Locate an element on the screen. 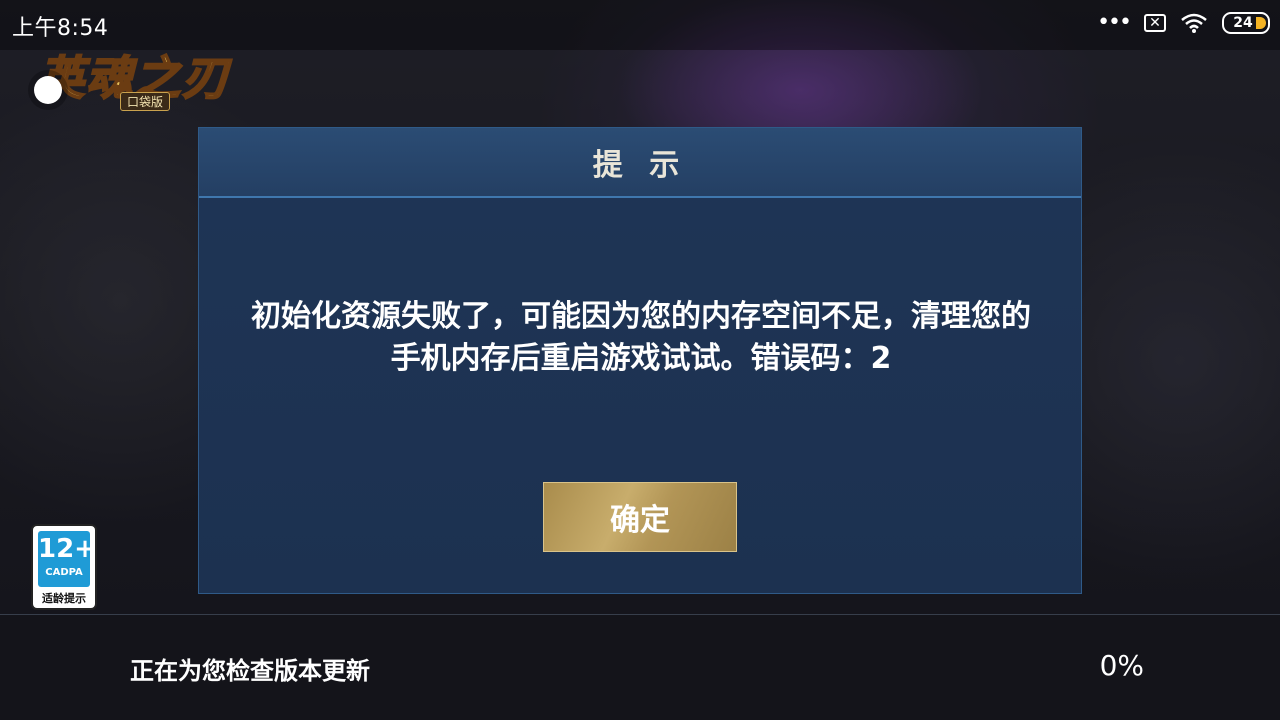 Image resolution: width=1280 pixels, height=720 pixels. age-rating-badge: 12+ CADPA 适龄提示 is located at coordinates (64, 567).